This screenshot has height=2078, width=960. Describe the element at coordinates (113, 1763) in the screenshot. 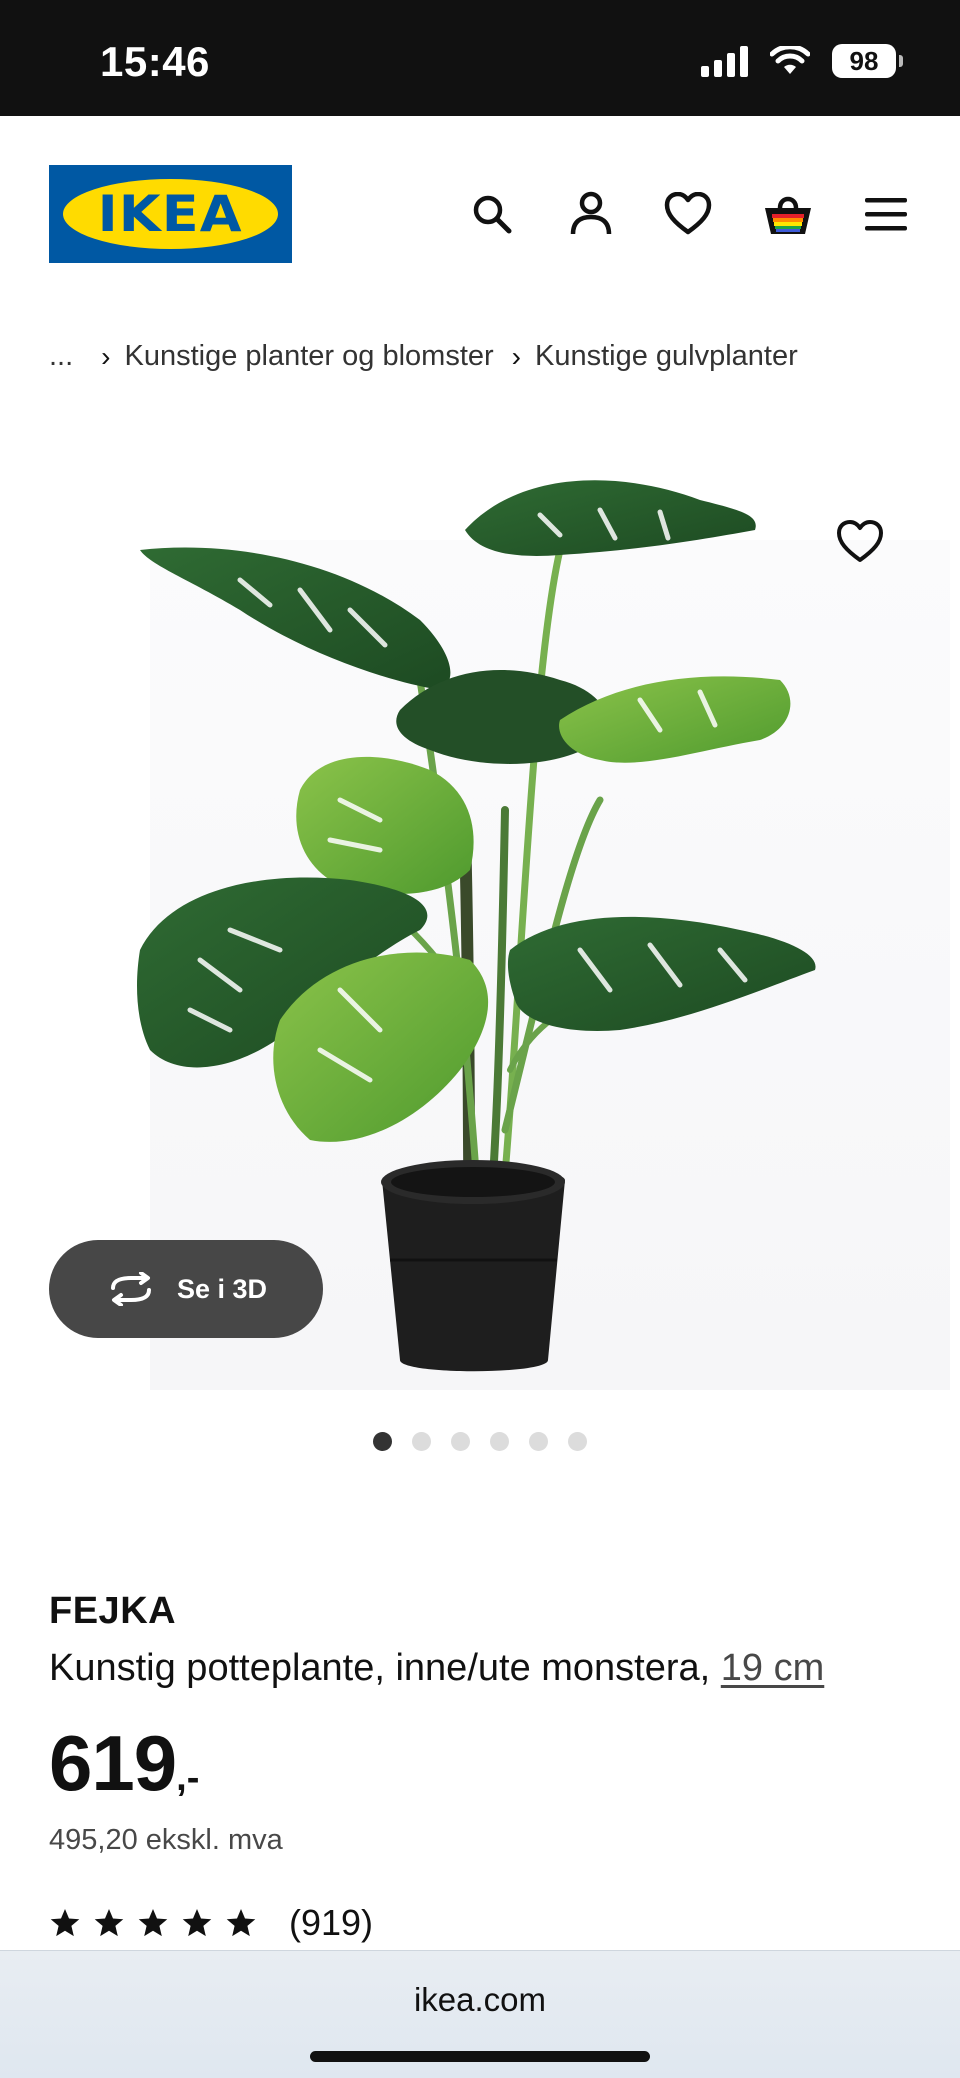

I see `price-integer: 619` at that location.